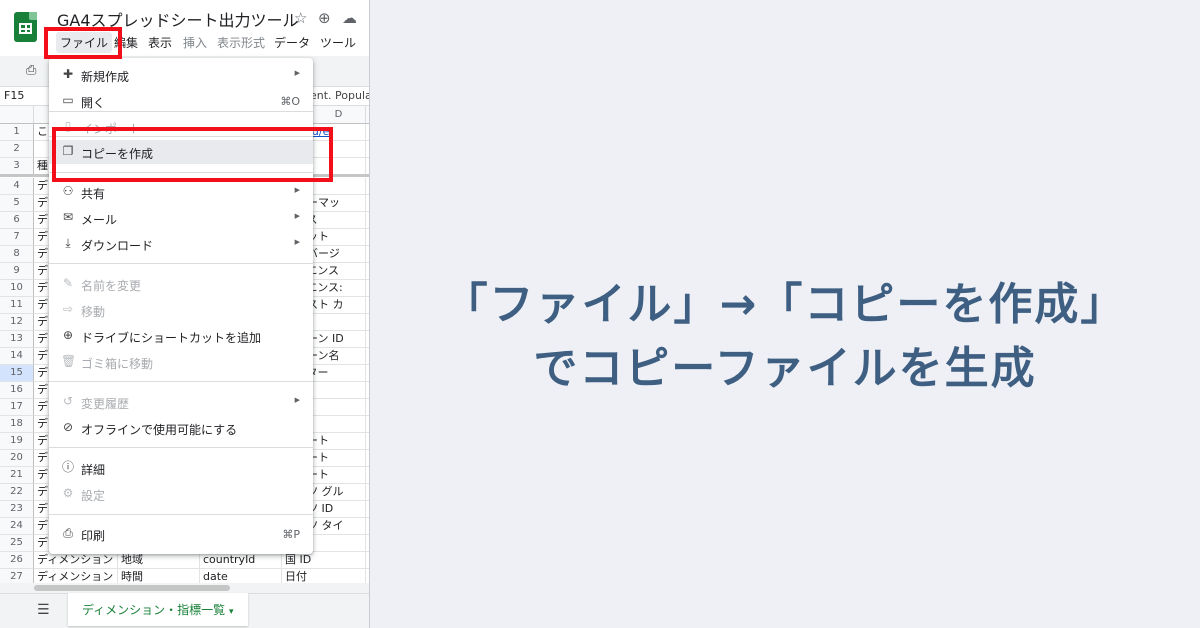 The width and height of the screenshot is (1200, 628). Describe the element at coordinates (17, 305) in the screenshot. I see `row-header: 11` at that location.